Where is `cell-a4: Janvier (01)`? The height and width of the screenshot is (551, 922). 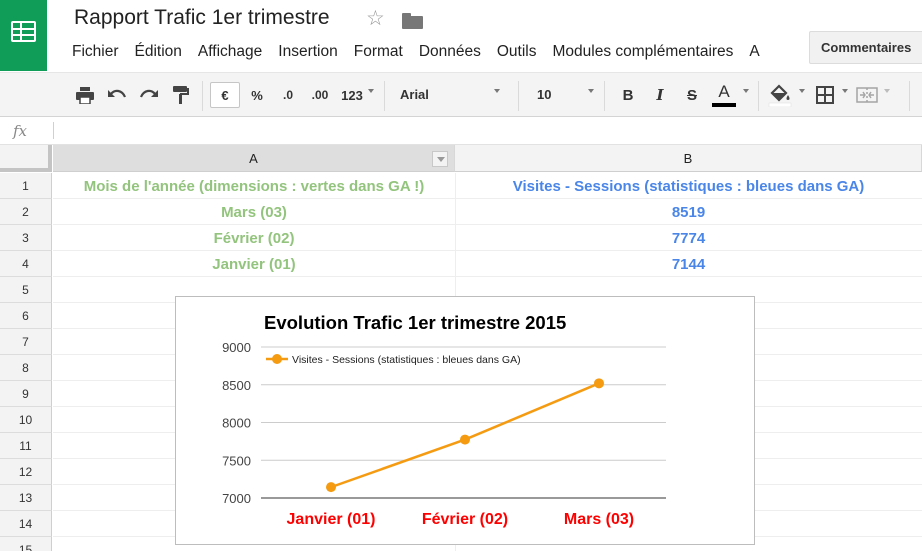
cell-a4: Janvier (01) is located at coordinates (254, 264).